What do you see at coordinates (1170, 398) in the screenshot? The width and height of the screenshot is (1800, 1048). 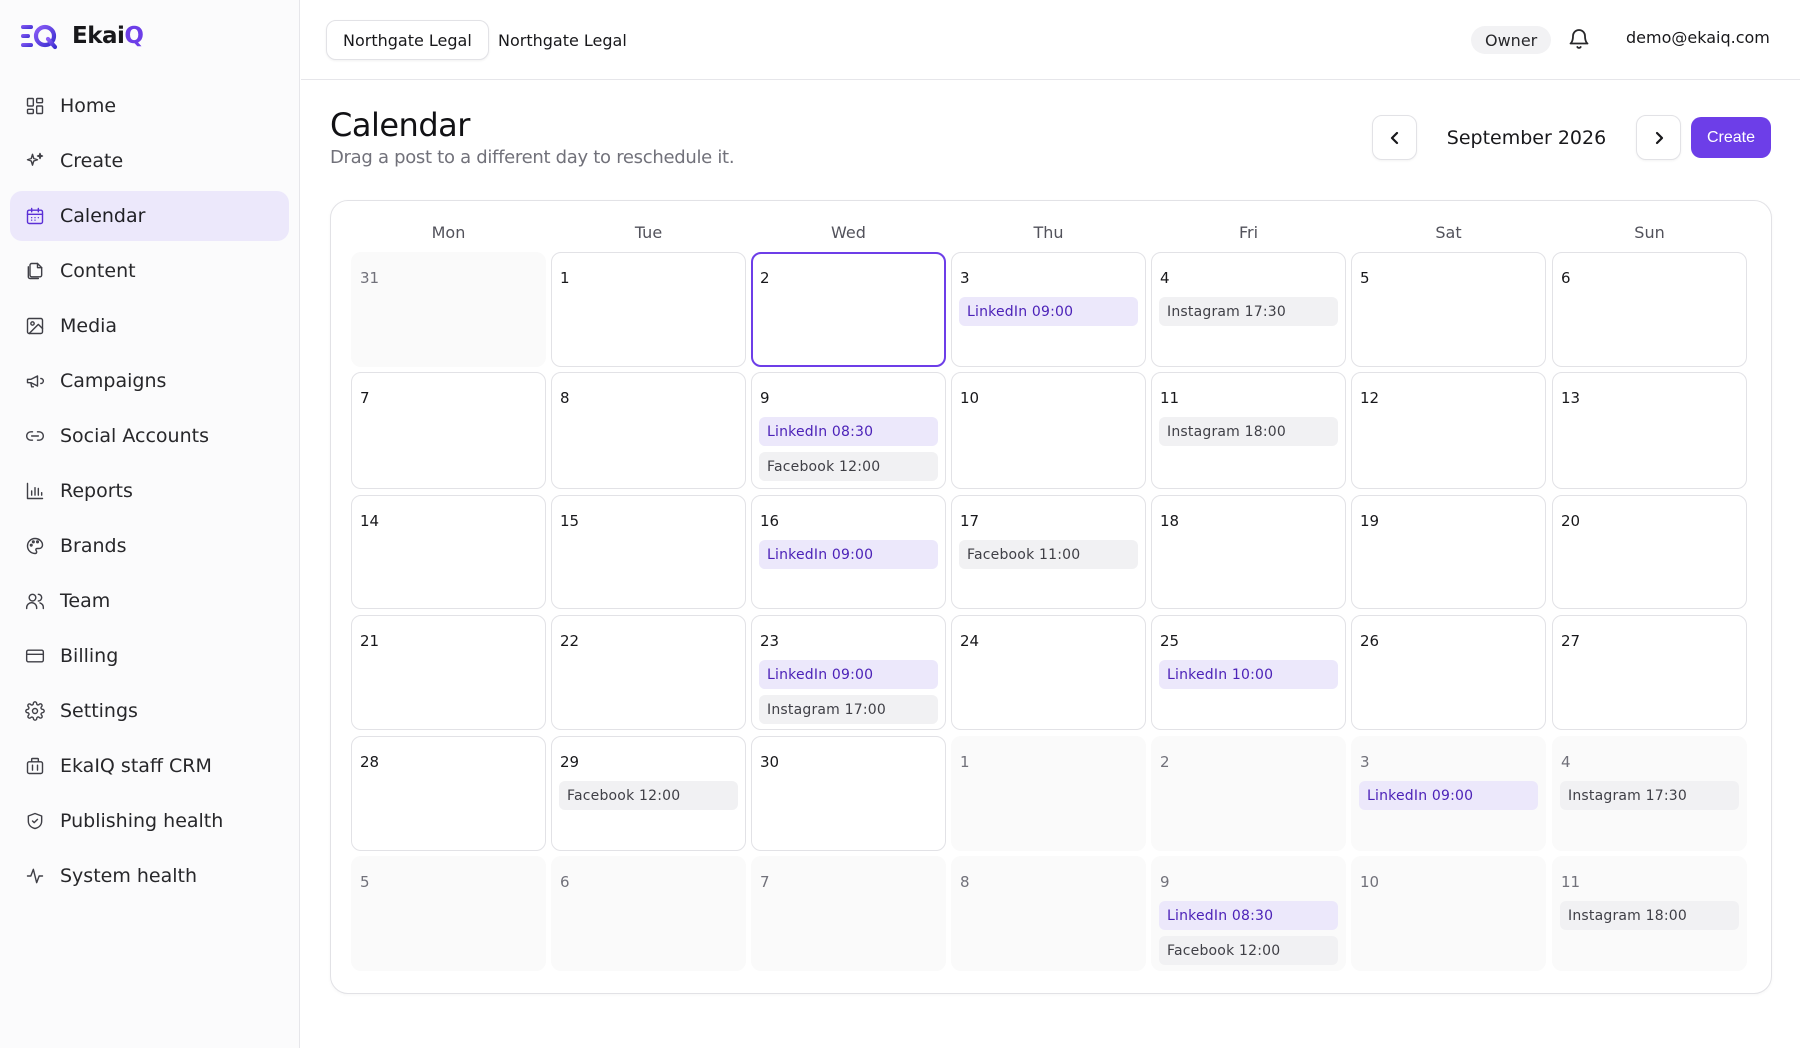 I see `day-number: 11` at bounding box center [1170, 398].